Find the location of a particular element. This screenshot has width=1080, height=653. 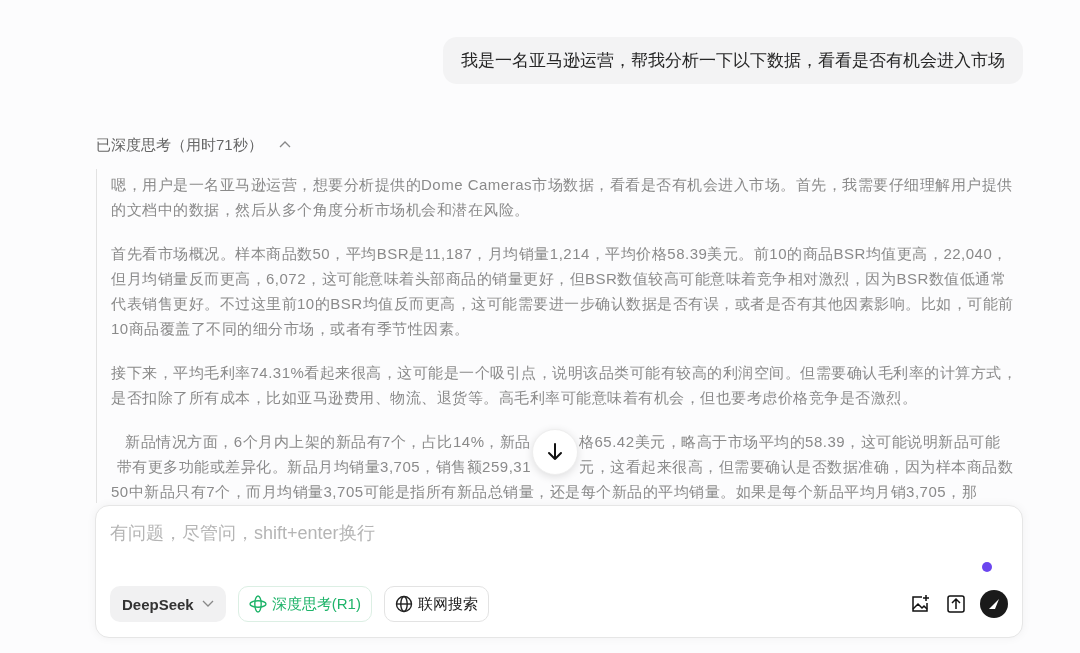

thinking-text: 元，这看起来很高，但需要确认是否数据准确，因为样本商品数 is located at coordinates (796, 467).